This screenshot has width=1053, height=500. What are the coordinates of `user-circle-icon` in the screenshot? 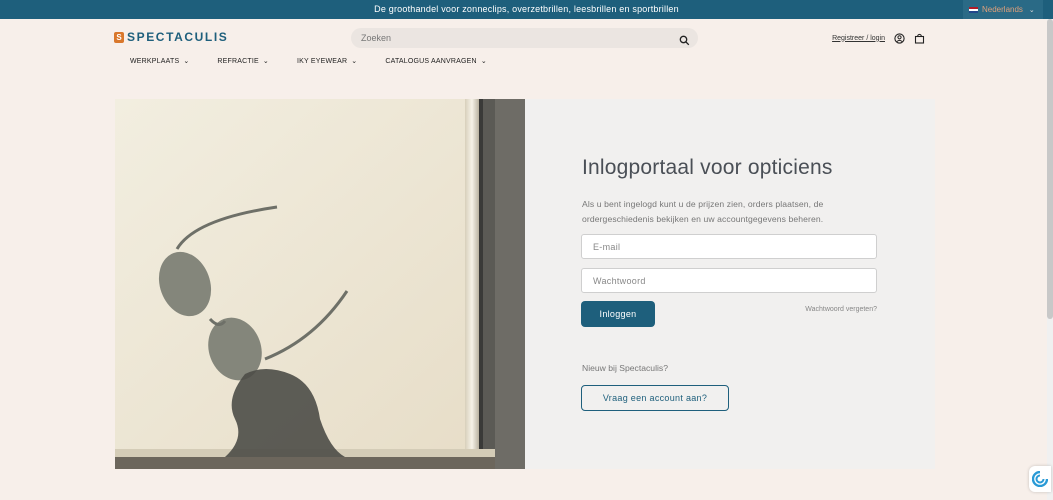 It's located at (899, 38).